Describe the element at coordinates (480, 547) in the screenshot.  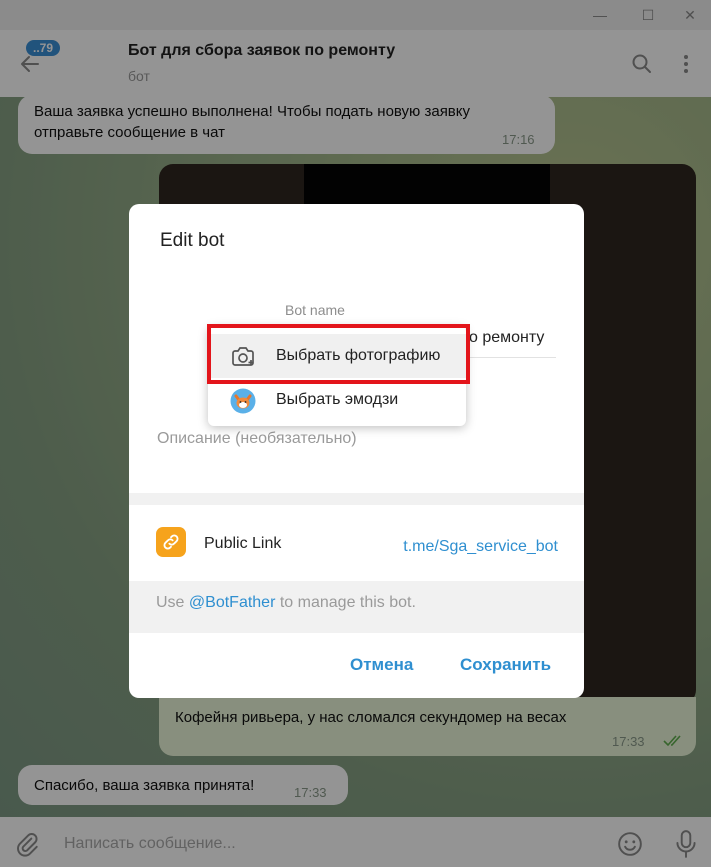
I see `public-link-value: t.me/Sga_service_bot` at that location.